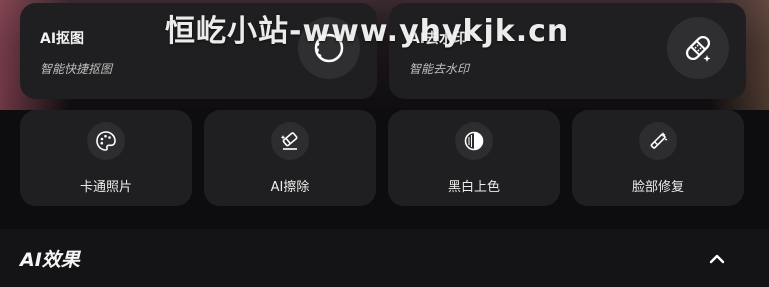  Describe the element at coordinates (76, 69) in the screenshot. I see `ai-cutout-subtitle: 智能快捷抠图` at that location.